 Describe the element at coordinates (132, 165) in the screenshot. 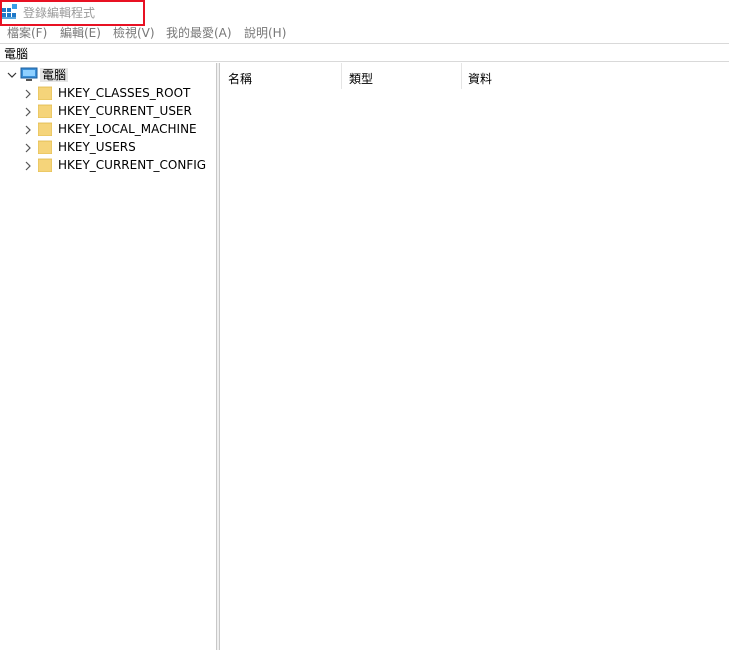

I see `tree-item-label: HKEY_CURRENT_CONFIG` at that location.